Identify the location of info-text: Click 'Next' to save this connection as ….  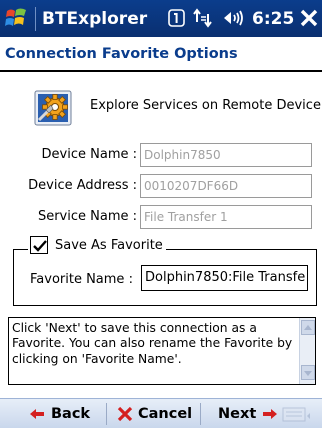
(152, 343).